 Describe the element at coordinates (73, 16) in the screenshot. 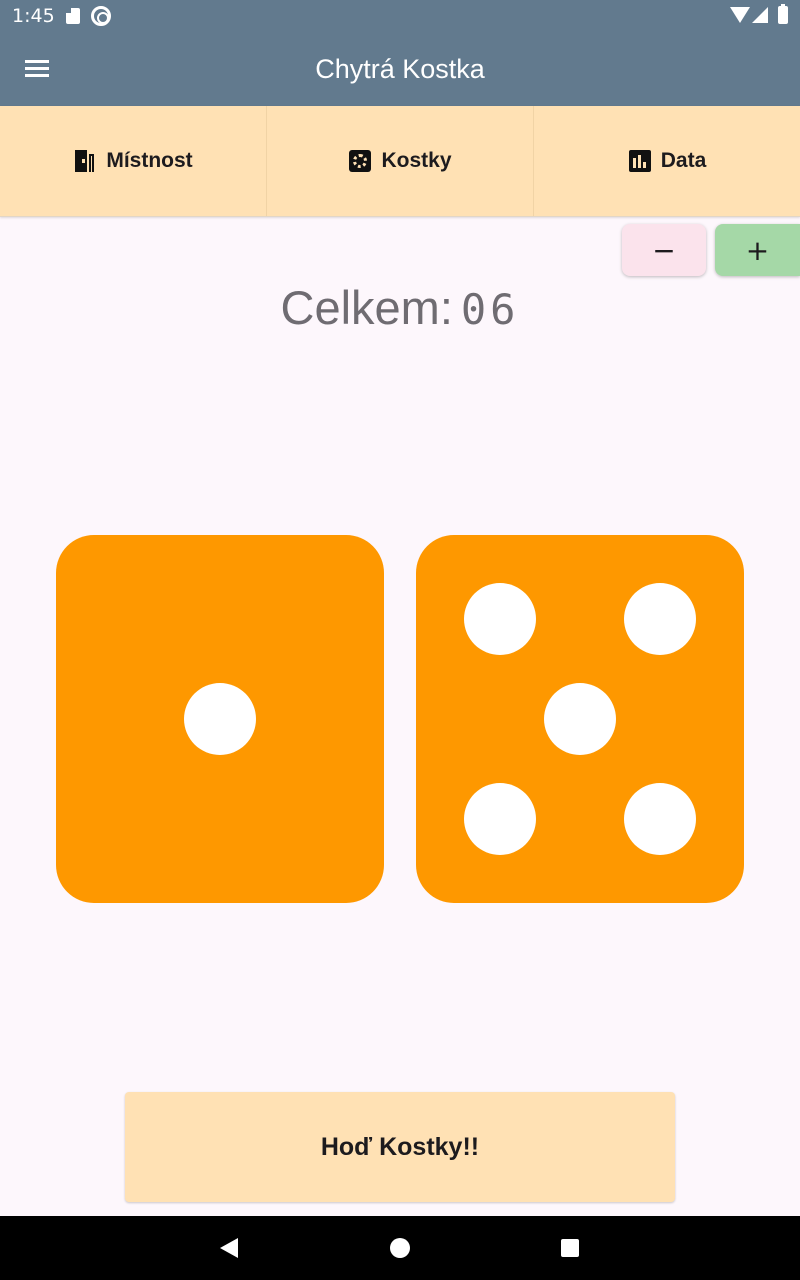

I see `sd-card-icon` at that location.